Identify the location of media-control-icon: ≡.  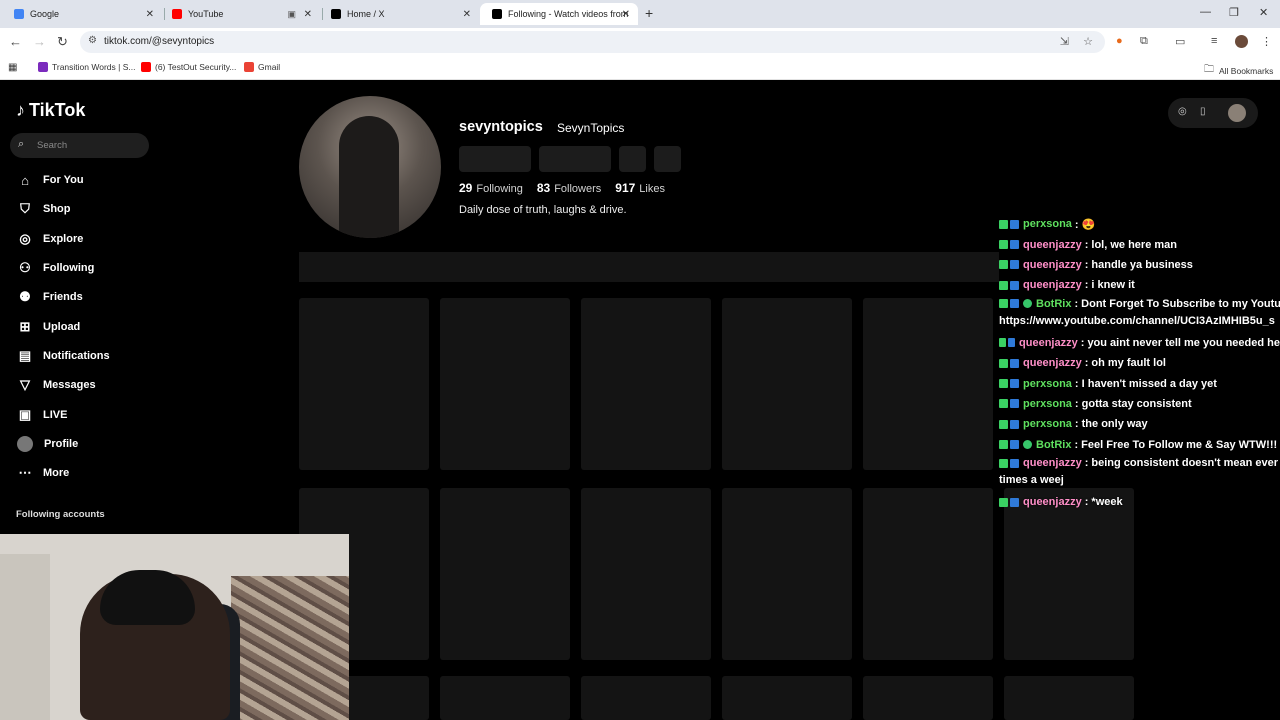
(1214, 41).